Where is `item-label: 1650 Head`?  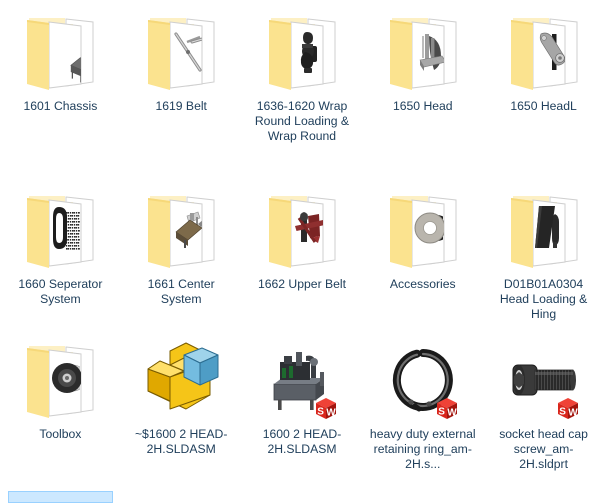
item-label: 1650 Head is located at coordinates (422, 106).